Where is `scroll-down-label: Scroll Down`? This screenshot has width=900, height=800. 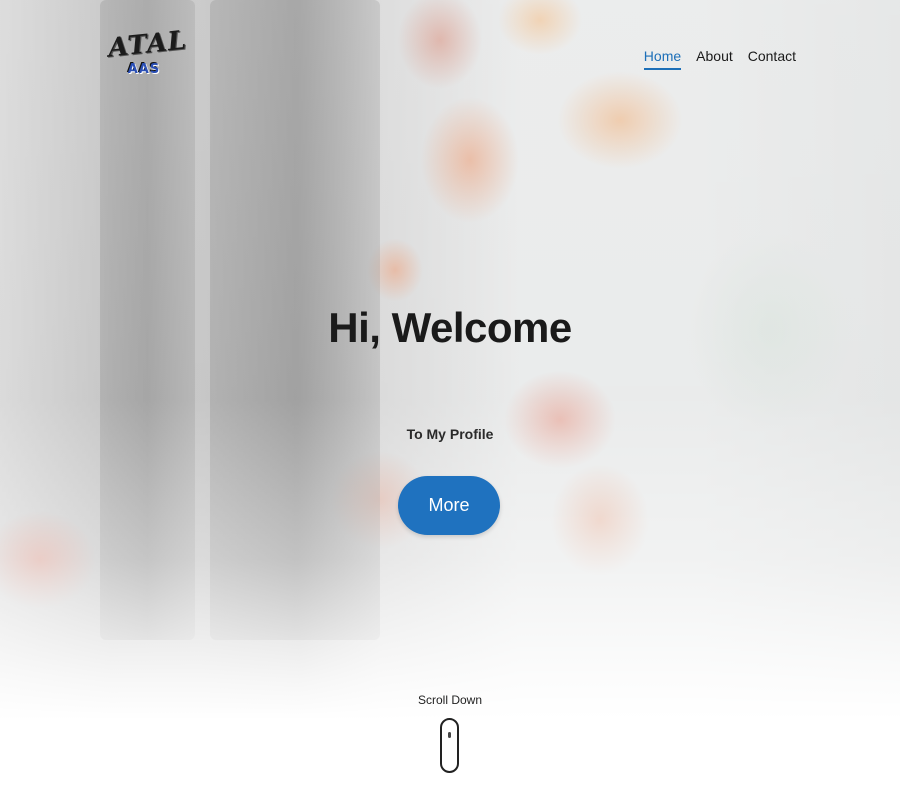 scroll-down-label: Scroll Down is located at coordinates (450, 700).